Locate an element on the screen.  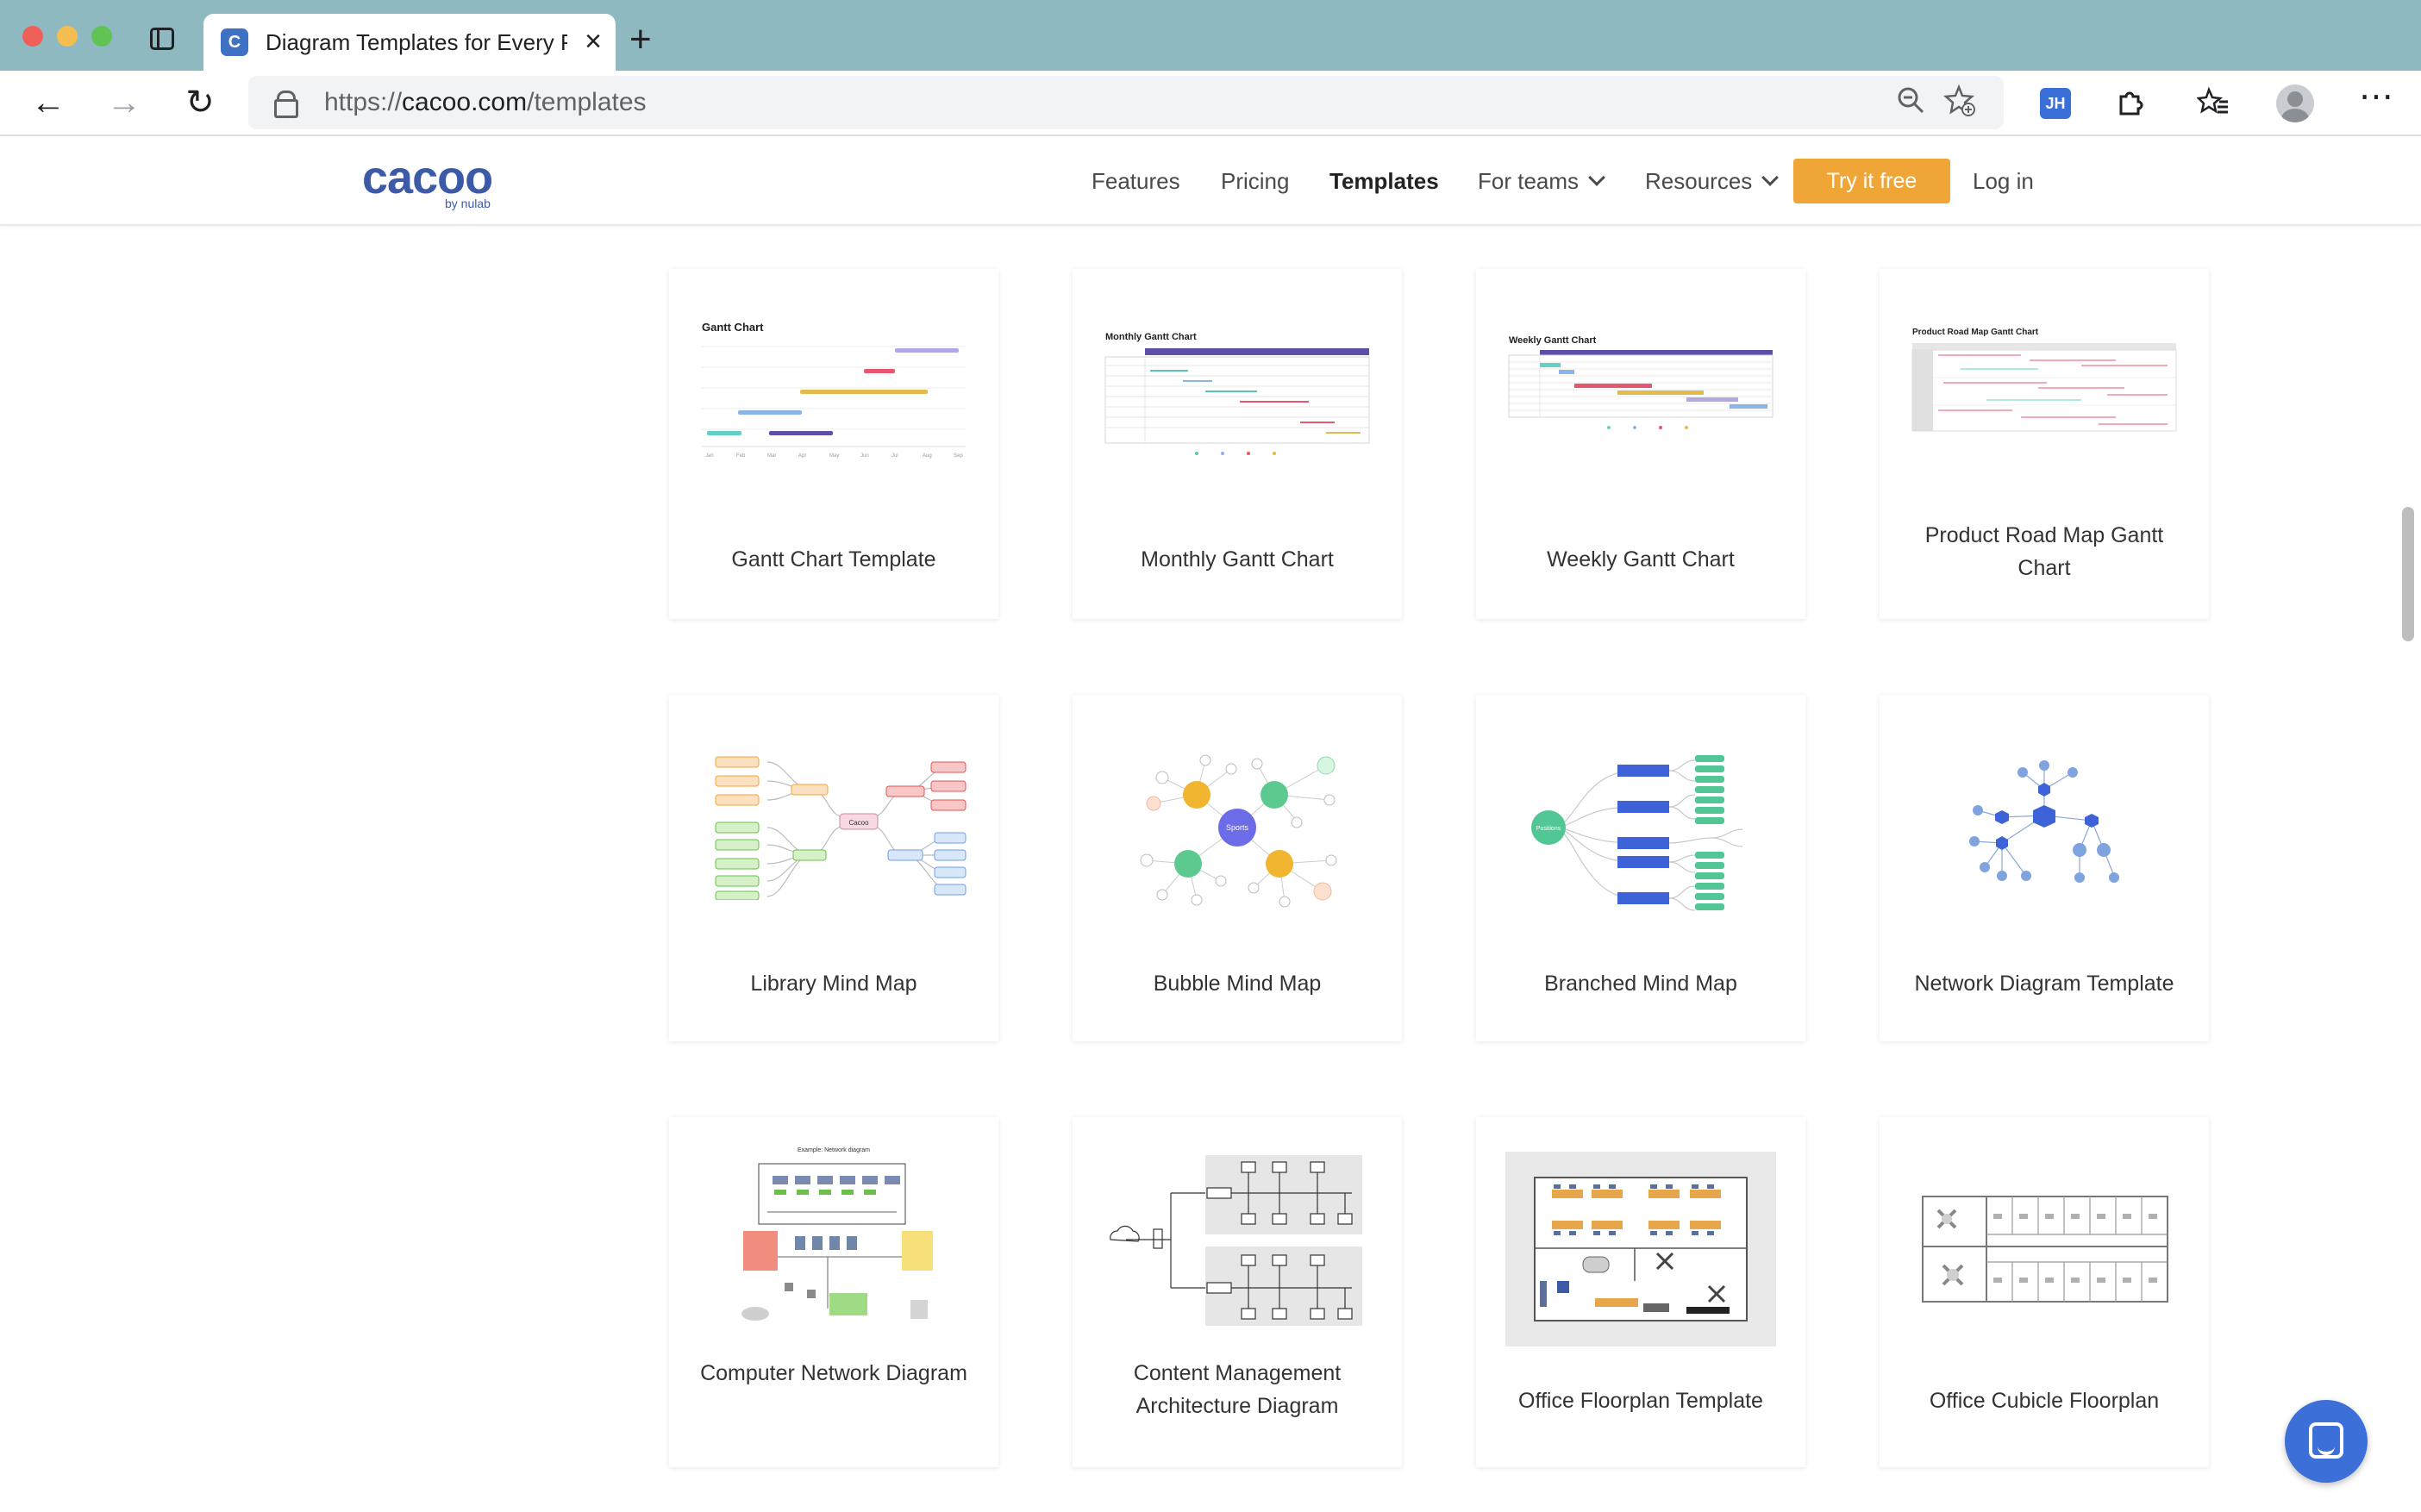
more-options-icon: ⋯ is located at coordinates (2376, 96).